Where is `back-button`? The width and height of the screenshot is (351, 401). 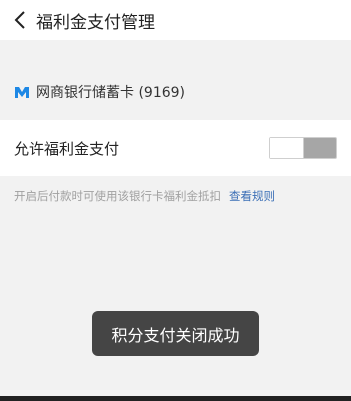 back-button is located at coordinates (20, 20).